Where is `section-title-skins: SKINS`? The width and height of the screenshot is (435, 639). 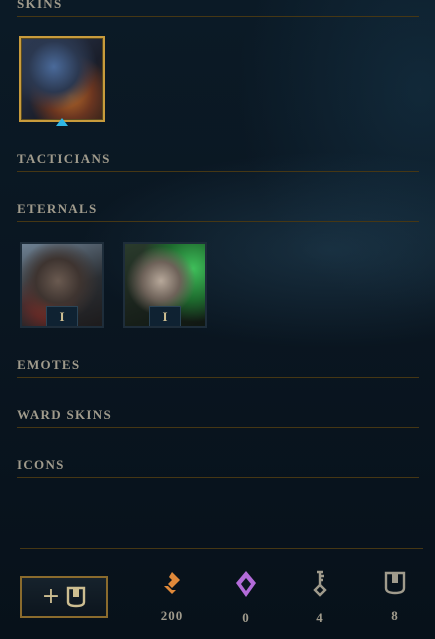
section-title-skins: SKINS is located at coordinates (218, 8).